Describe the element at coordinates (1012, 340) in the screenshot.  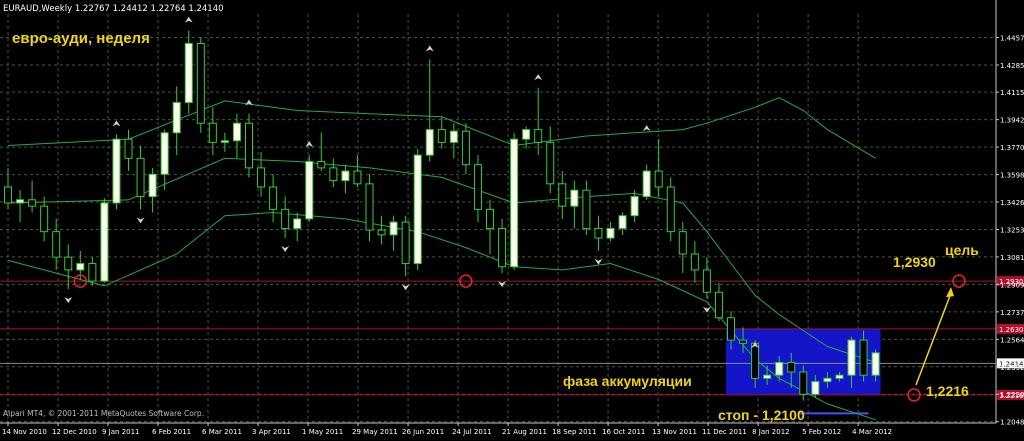
I see `y-tick-label: 1.25645` at that location.